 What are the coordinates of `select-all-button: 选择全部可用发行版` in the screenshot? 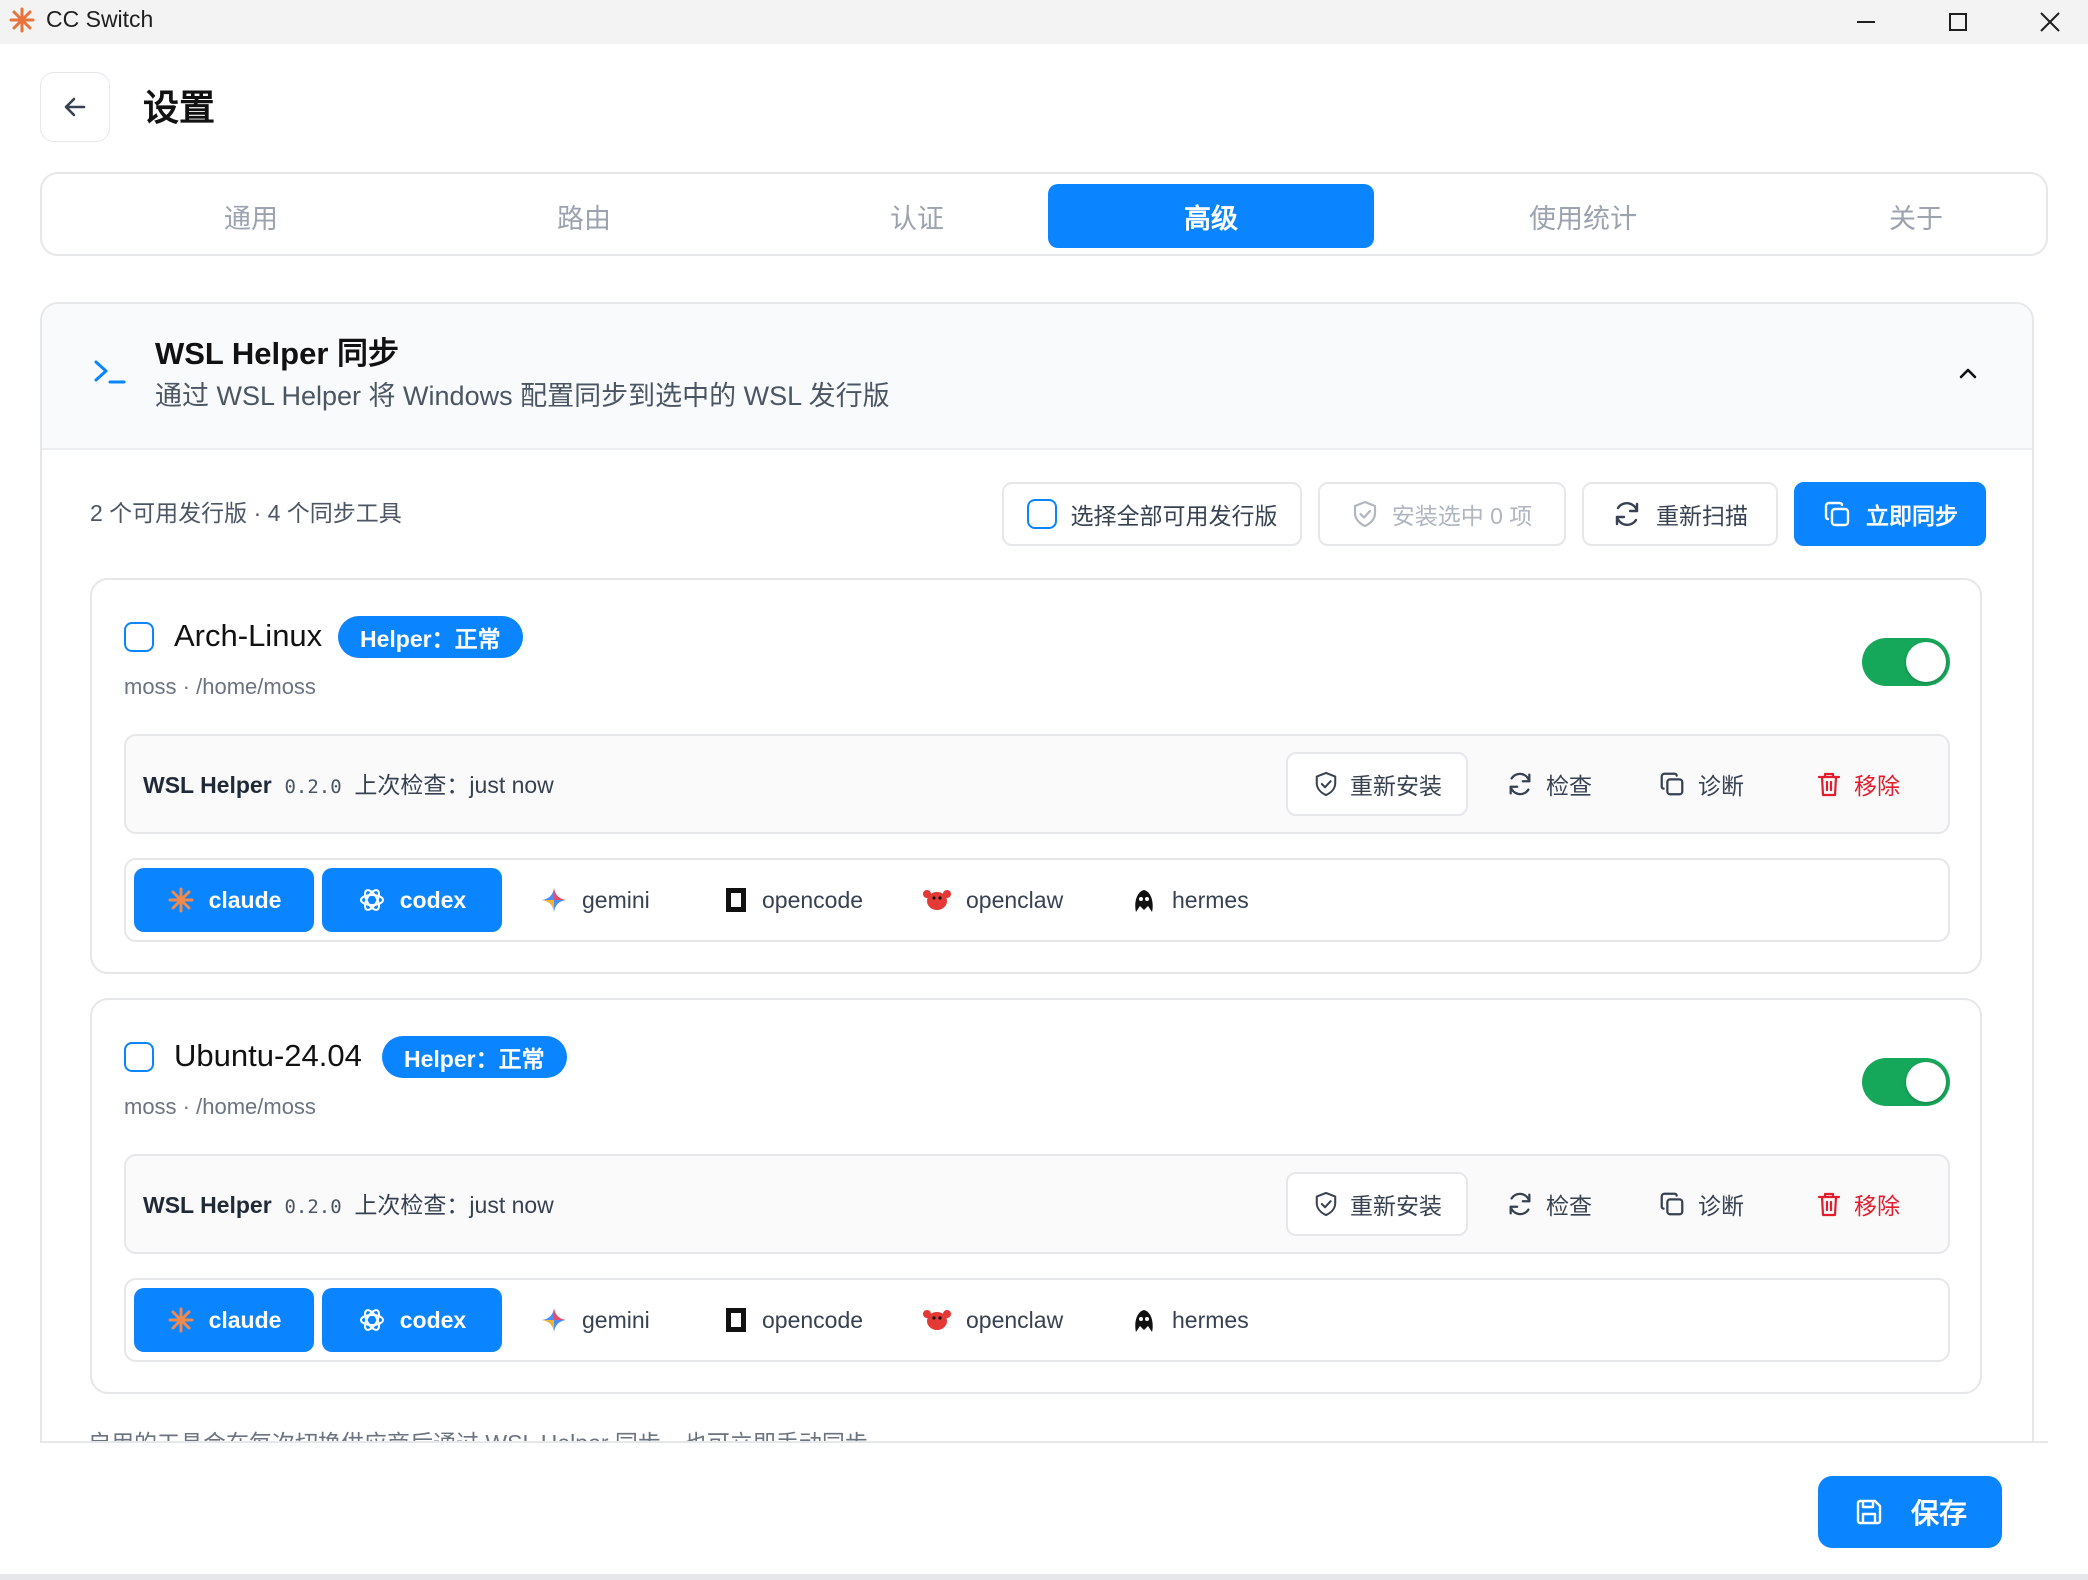 It's located at (1152, 514).